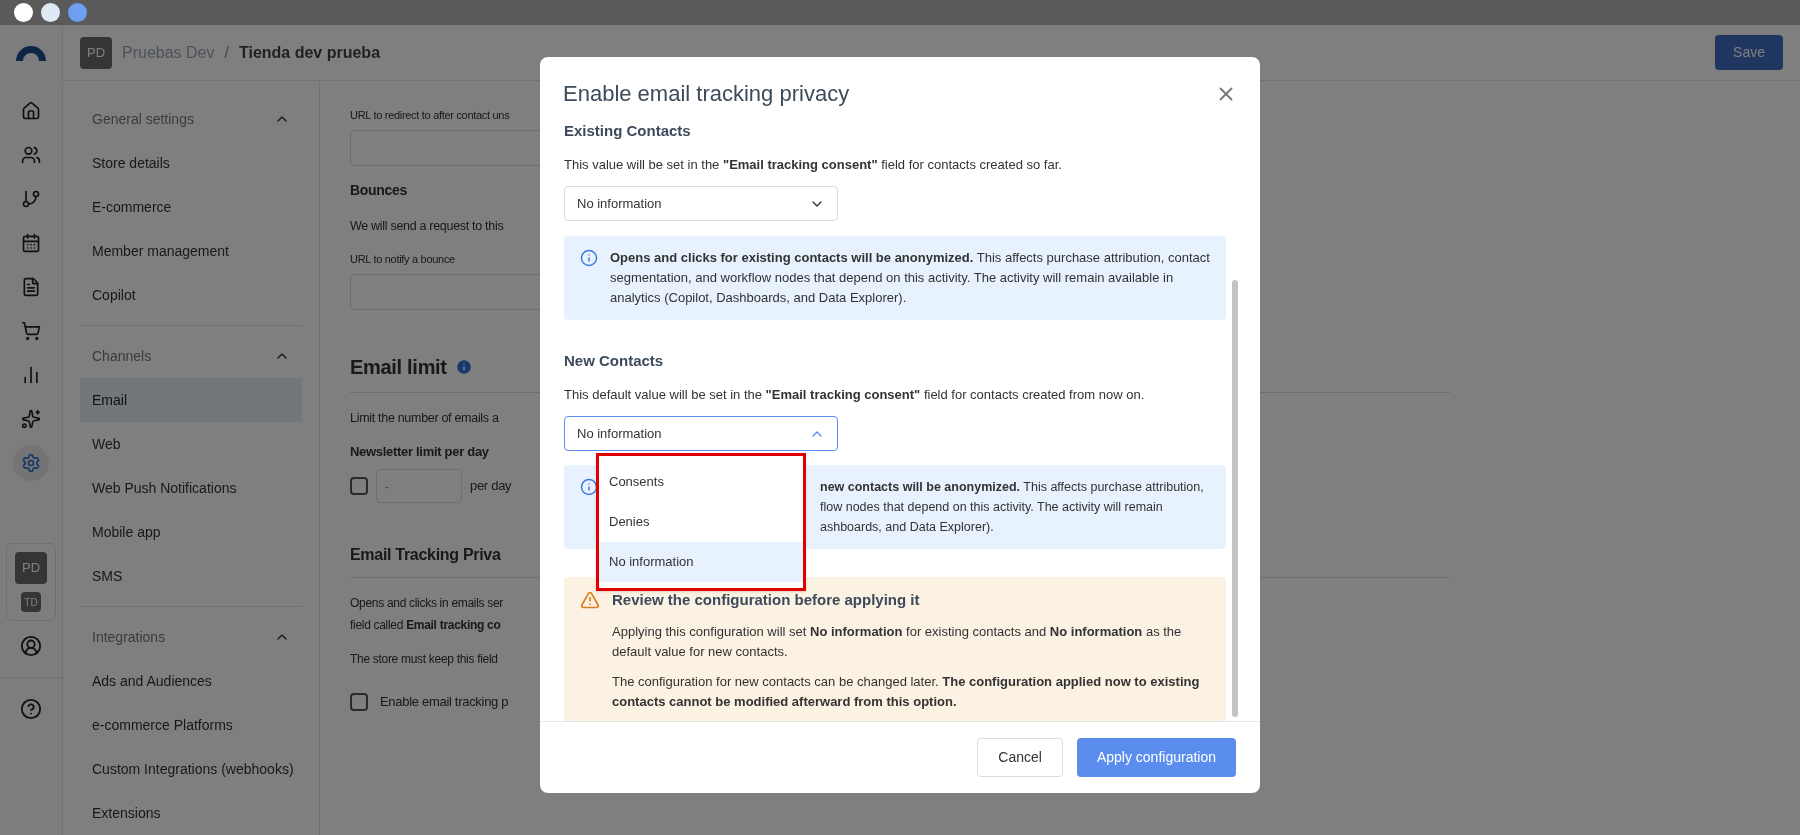 The width and height of the screenshot is (1800, 835). Describe the element at coordinates (701, 562) in the screenshot. I see `dropdown-option: No information` at that location.